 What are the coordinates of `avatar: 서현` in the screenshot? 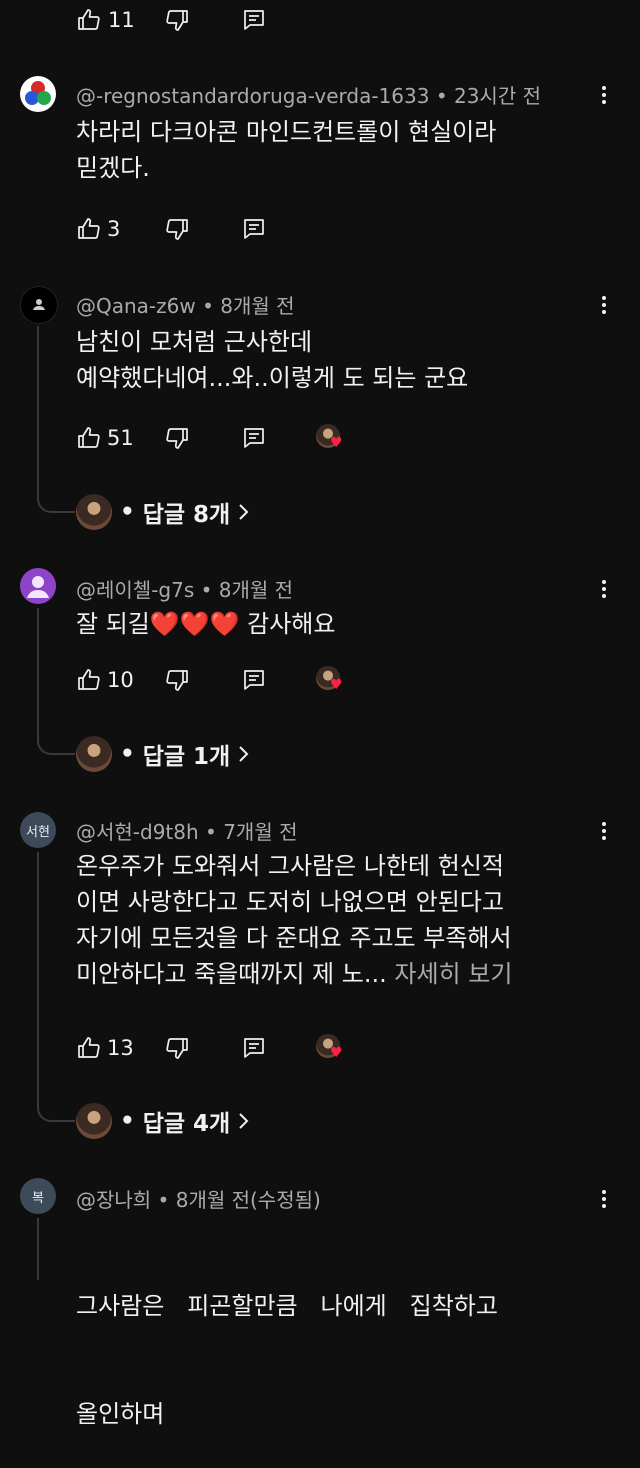 It's located at (38, 830).